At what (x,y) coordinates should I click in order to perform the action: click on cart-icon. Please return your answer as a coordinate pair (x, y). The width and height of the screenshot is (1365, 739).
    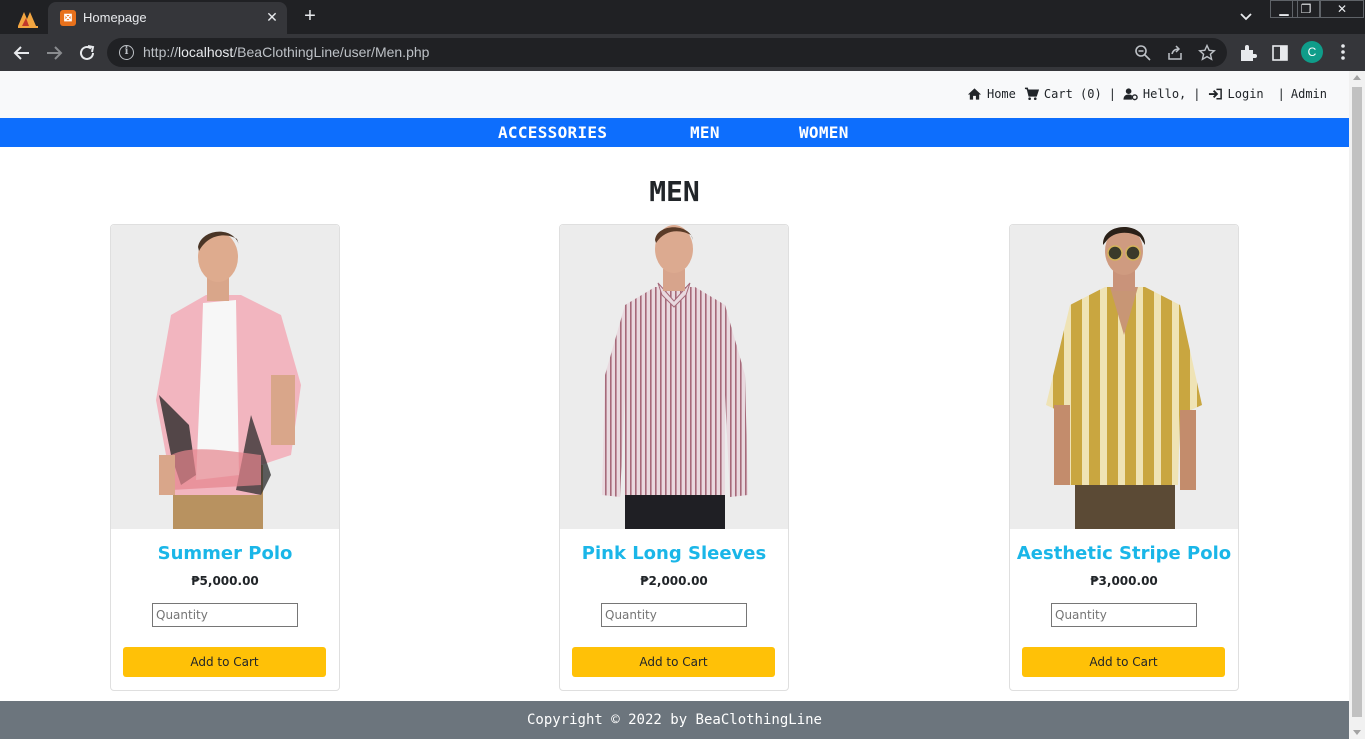
    Looking at the image, I should click on (1031, 93).